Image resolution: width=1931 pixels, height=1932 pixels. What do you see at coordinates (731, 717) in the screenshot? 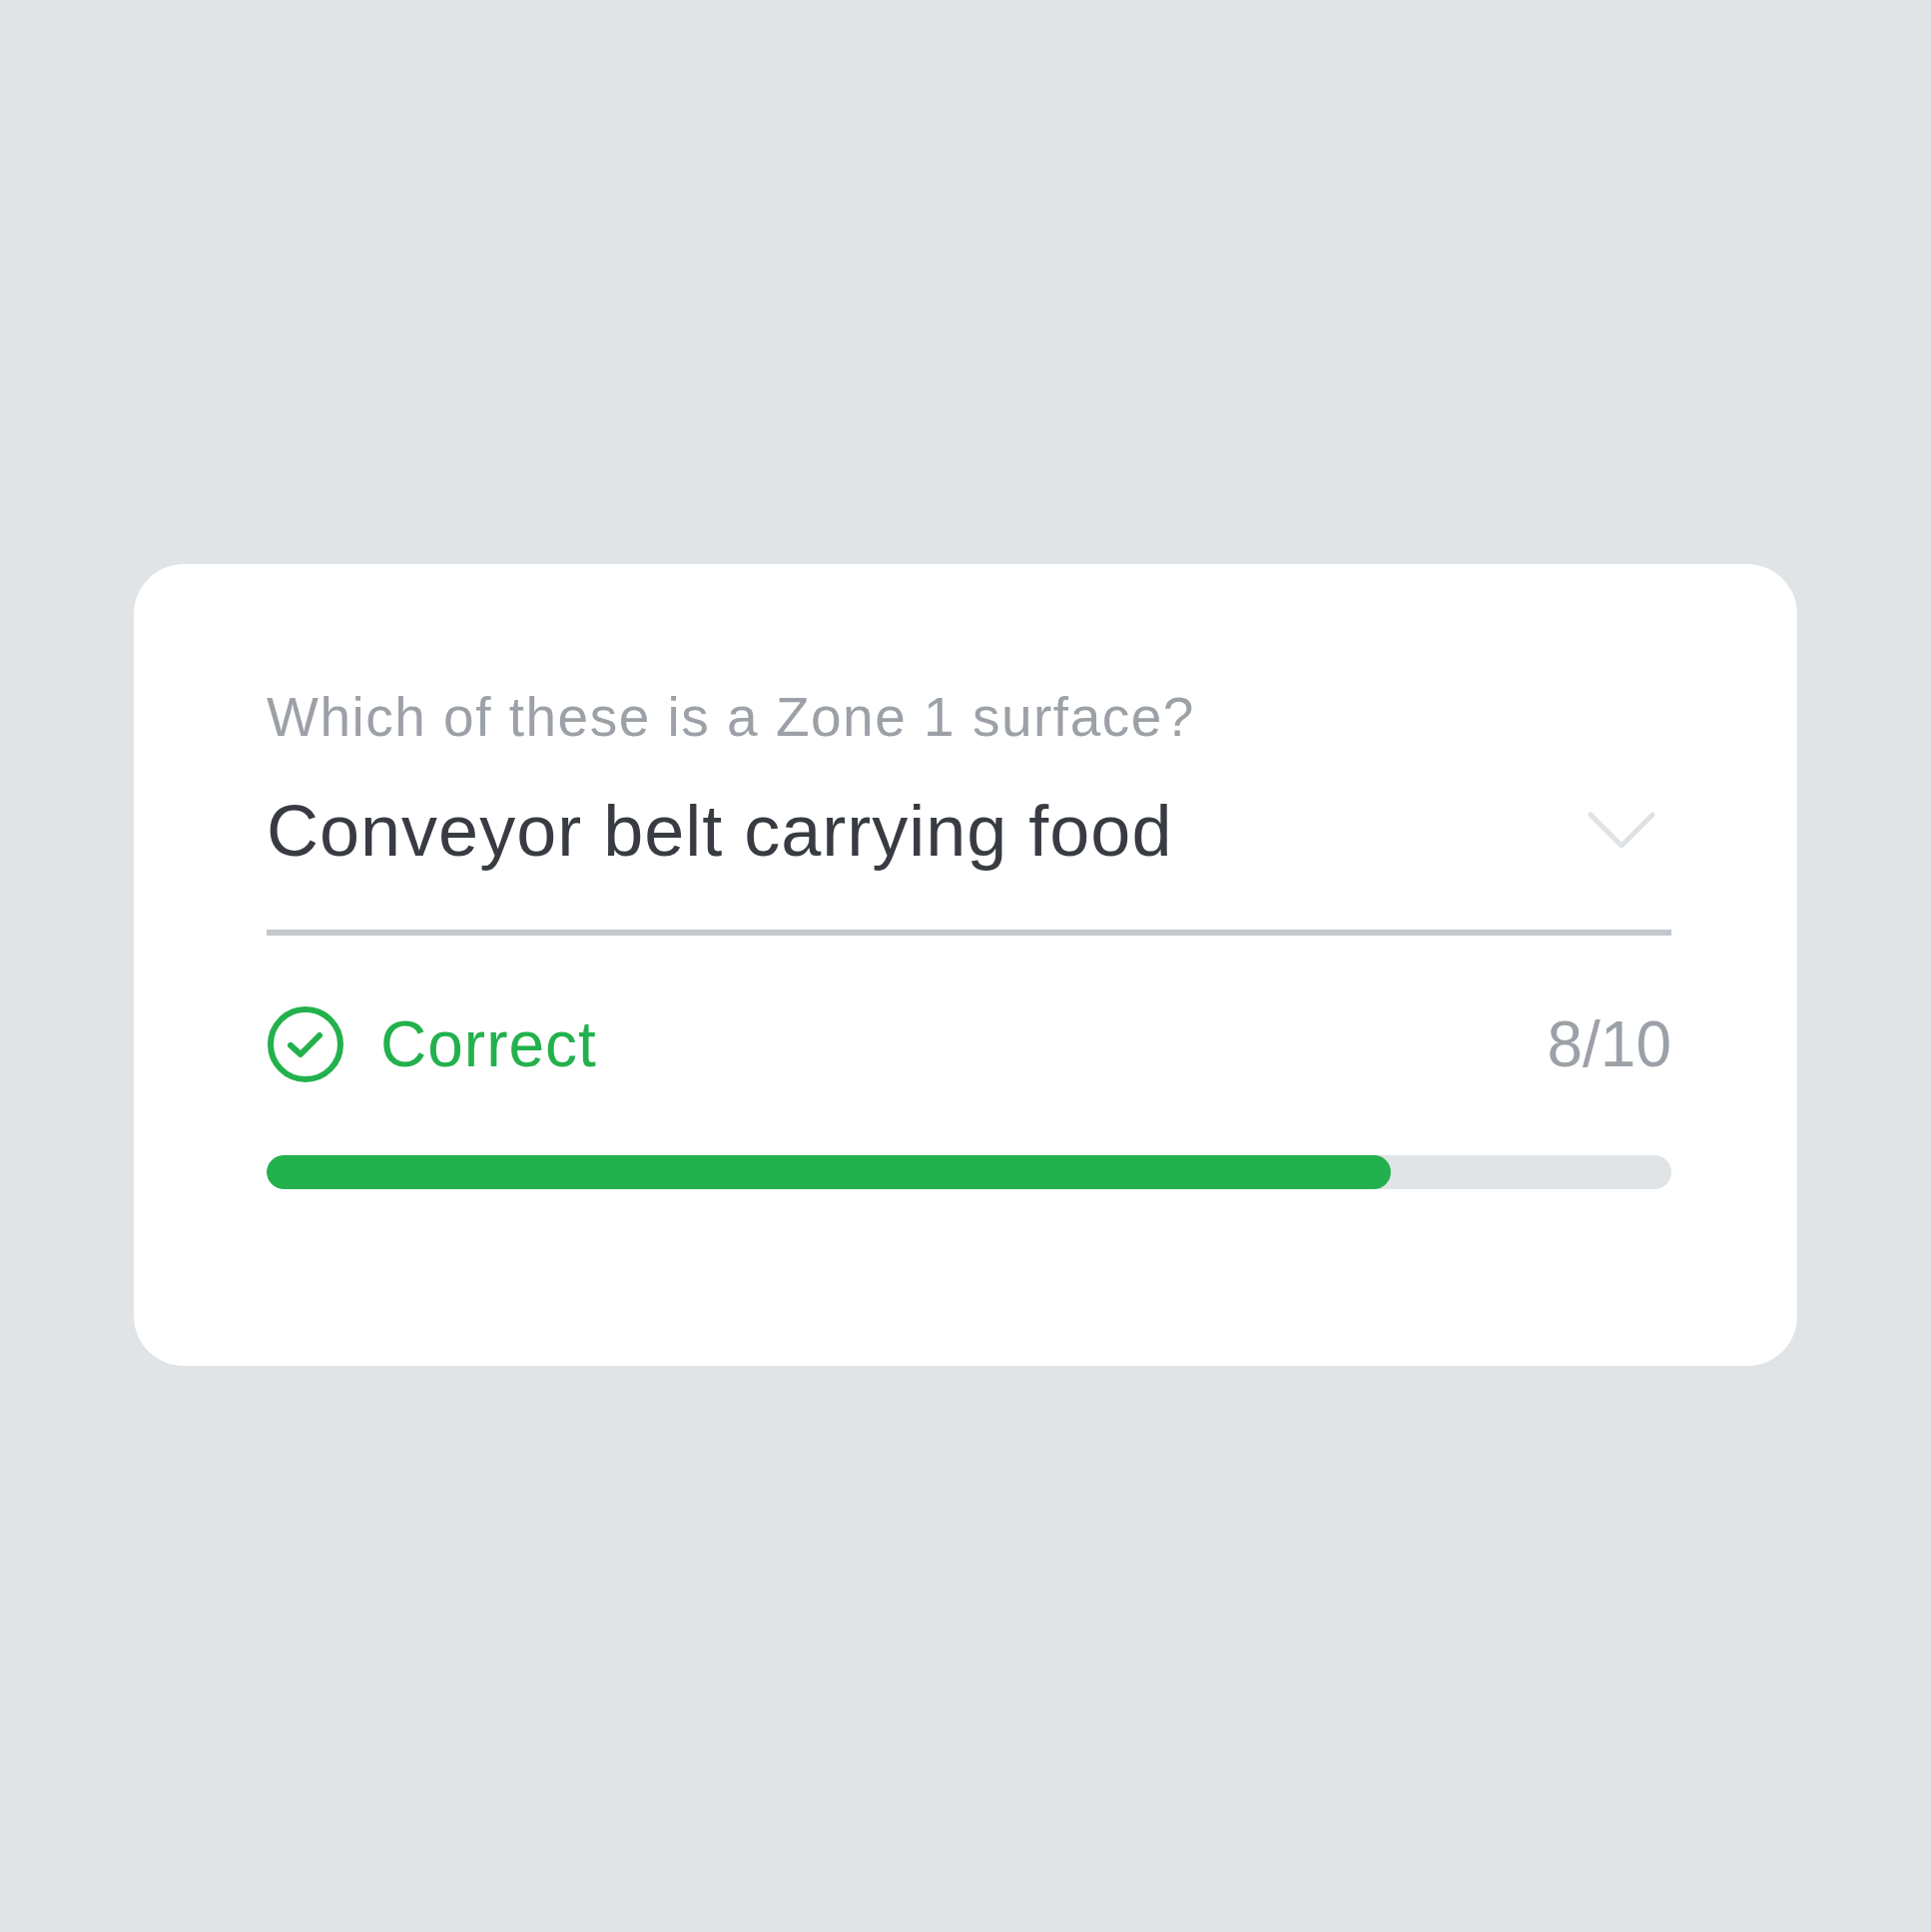
I see `question-text: Which of these is a Zone 1 surface?` at bounding box center [731, 717].